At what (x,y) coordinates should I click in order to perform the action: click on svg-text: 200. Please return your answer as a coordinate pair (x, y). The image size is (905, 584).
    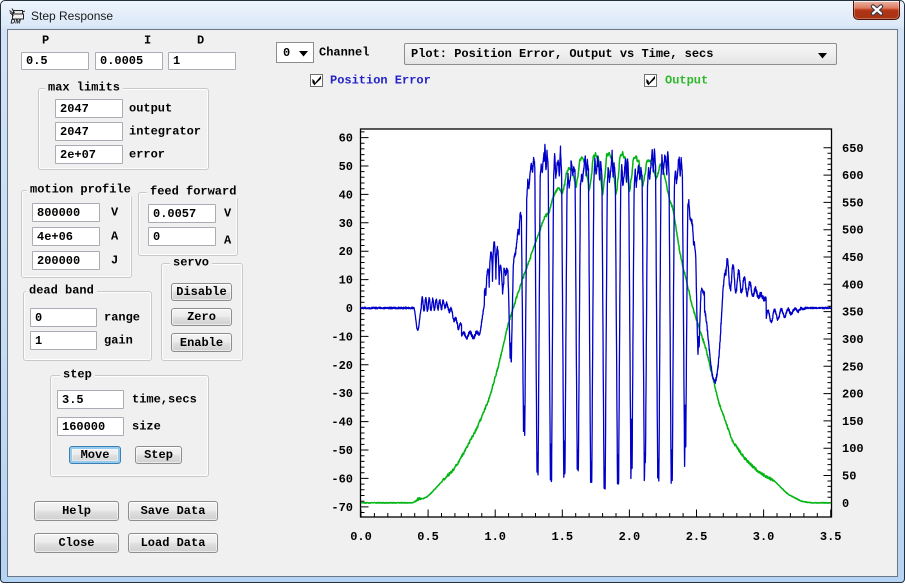
    Looking at the image, I should click on (853, 395).